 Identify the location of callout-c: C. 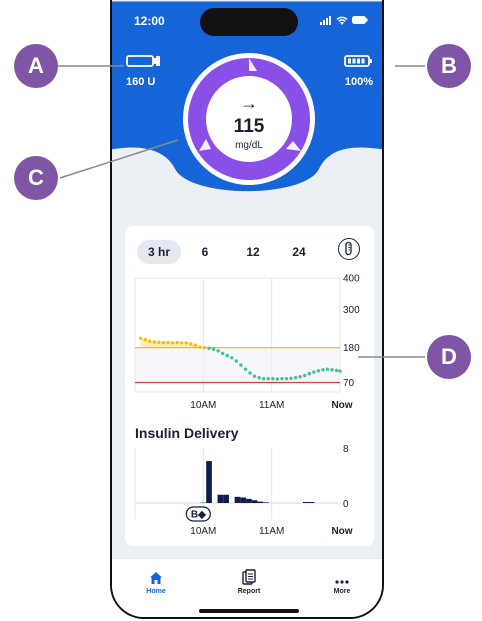
(36, 178).